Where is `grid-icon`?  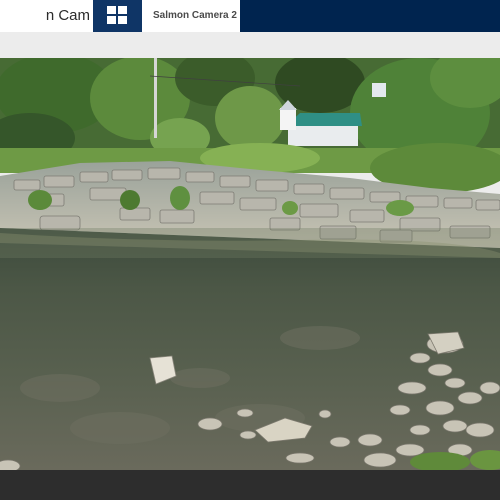 grid-icon is located at coordinates (117, 15).